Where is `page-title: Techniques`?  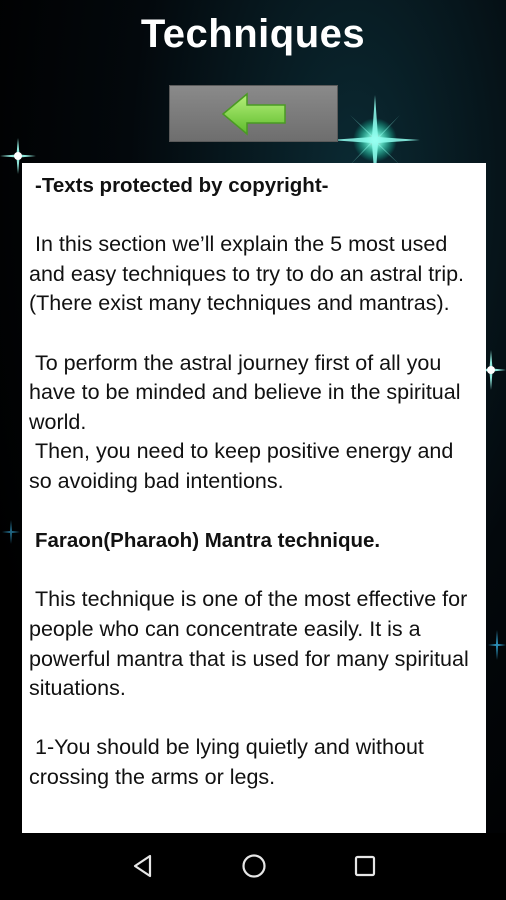 page-title: Techniques is located at coordinates (253, 34).